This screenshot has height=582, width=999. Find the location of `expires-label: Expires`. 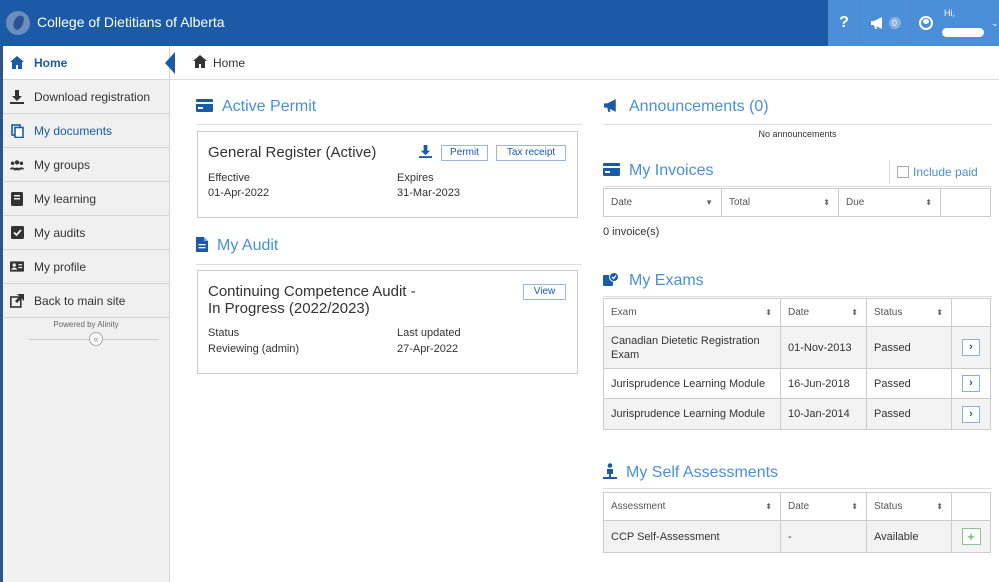

expires-label: Expires is located at coordinates (415, 178).